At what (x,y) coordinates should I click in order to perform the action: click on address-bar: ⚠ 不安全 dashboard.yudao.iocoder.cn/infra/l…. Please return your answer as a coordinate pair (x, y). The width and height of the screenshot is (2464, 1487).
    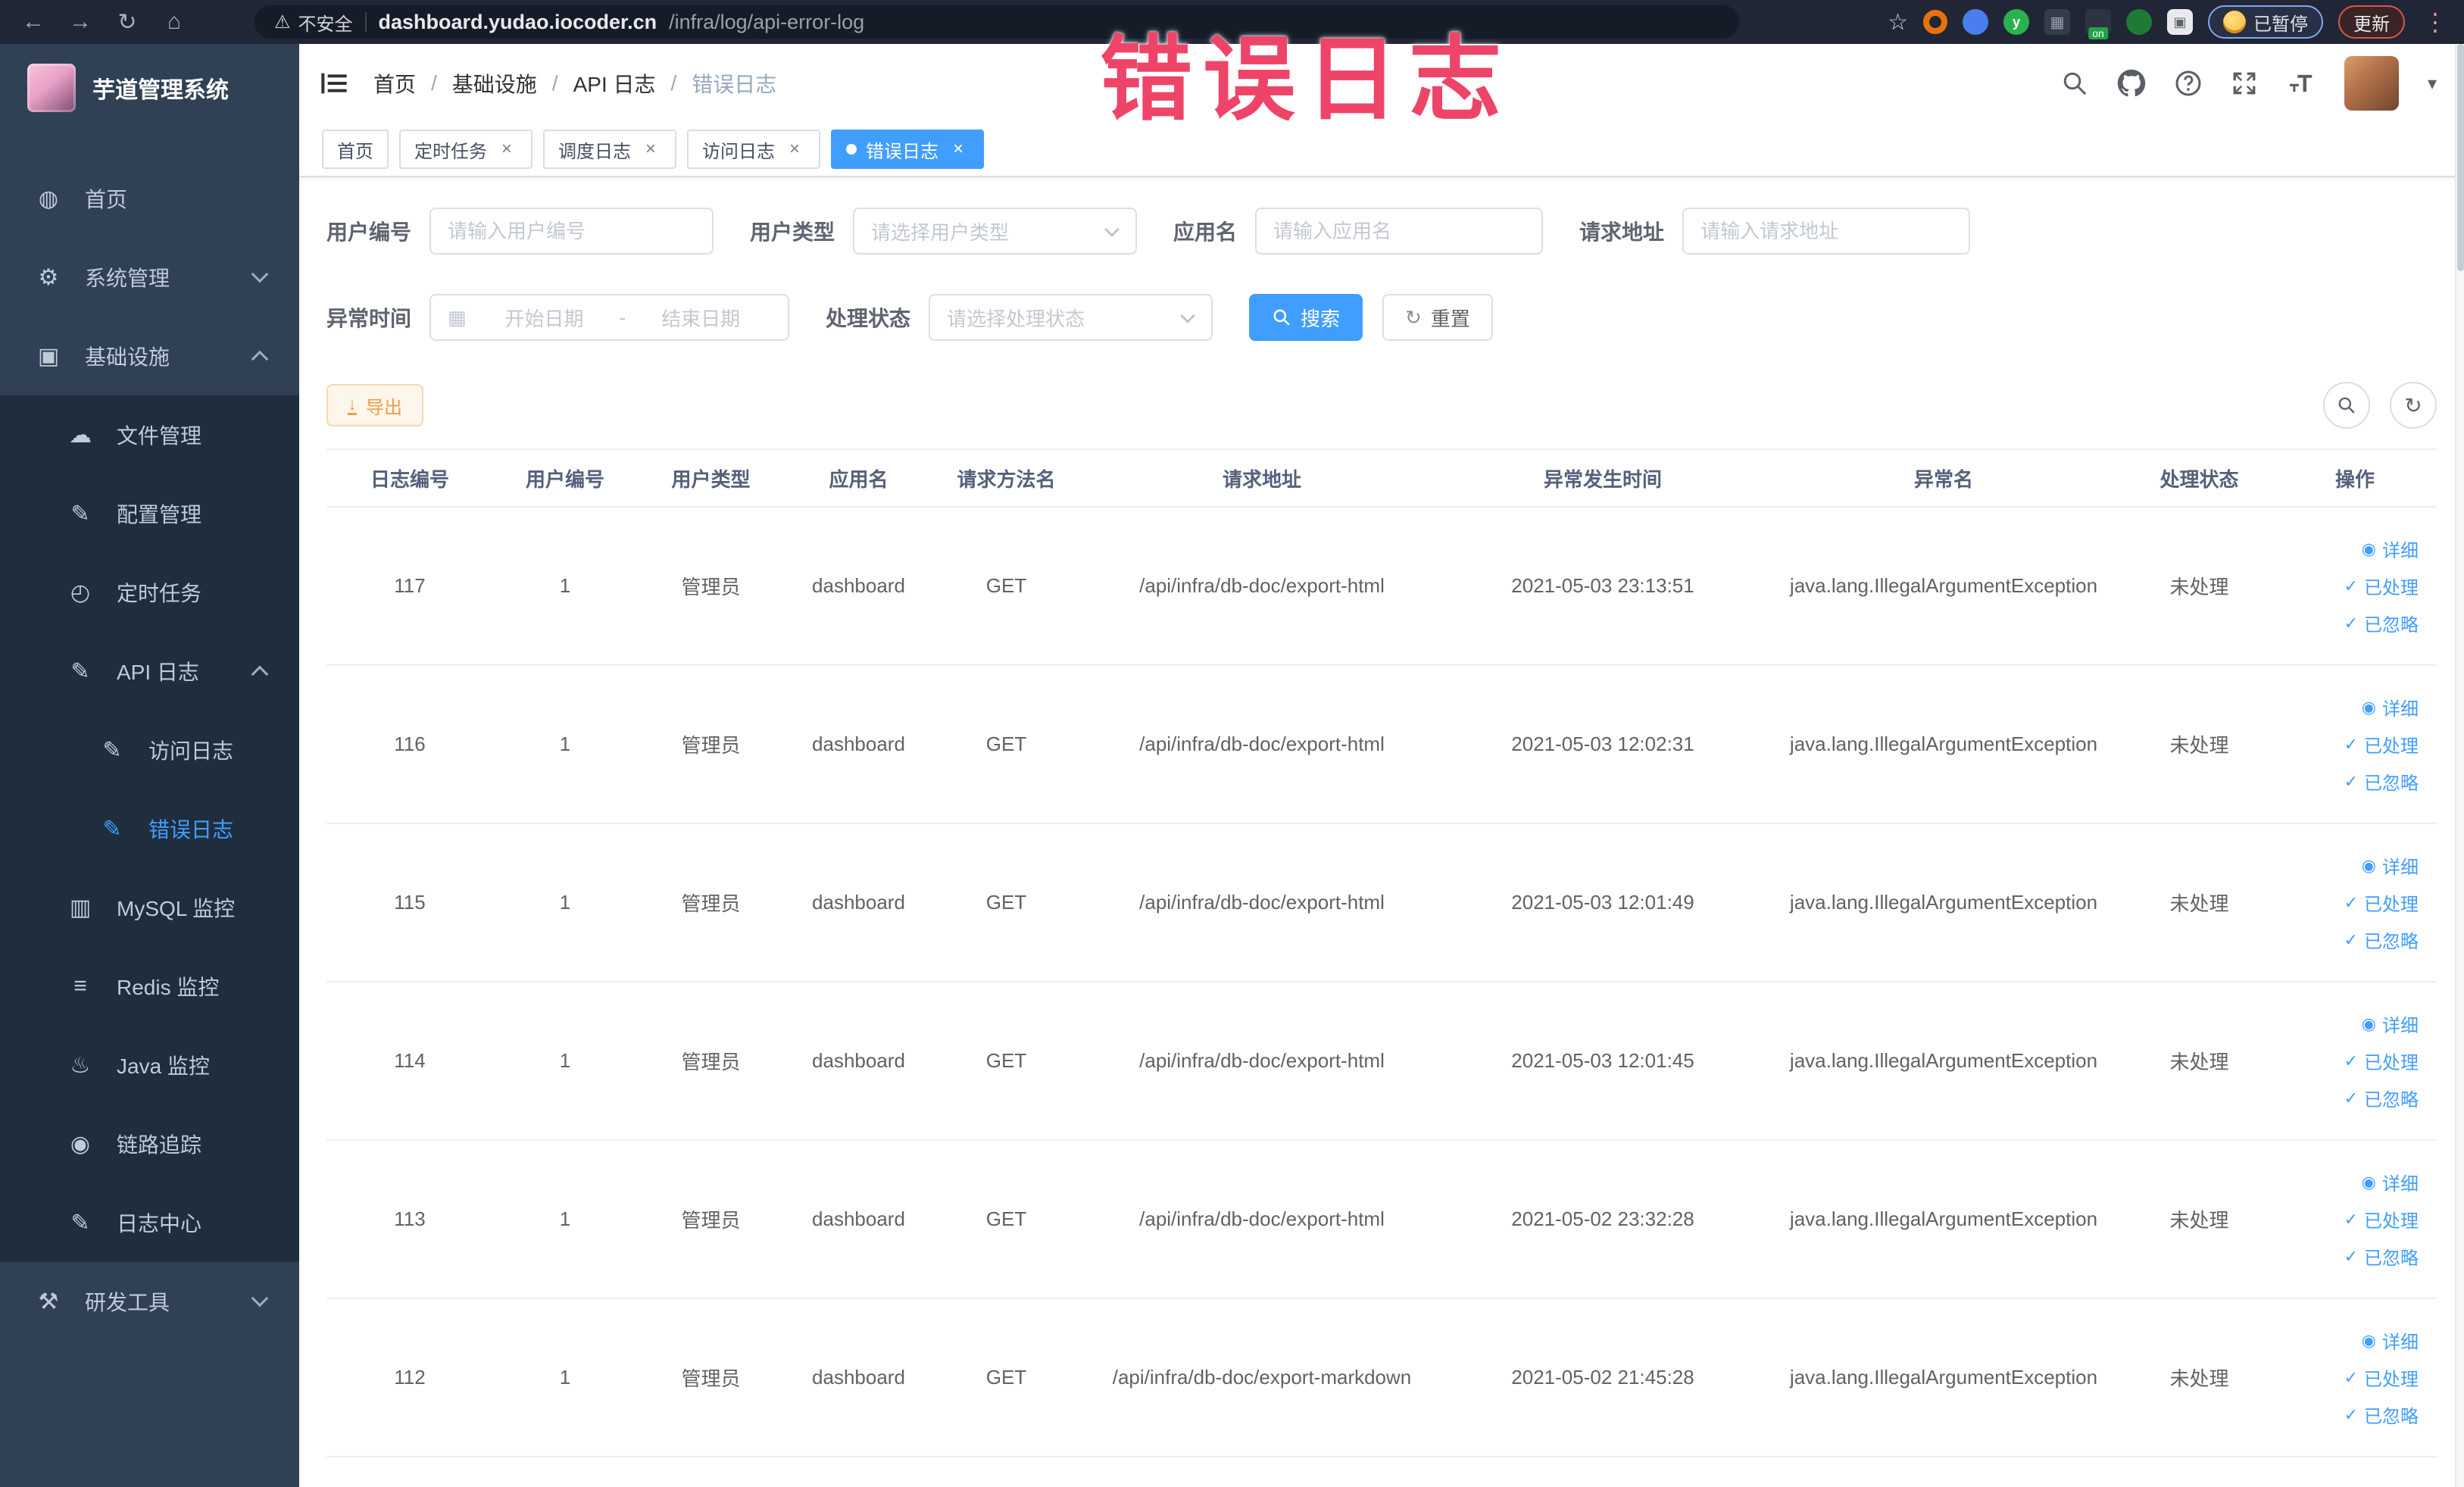
    Looking at the image, I should click on (997, 22).